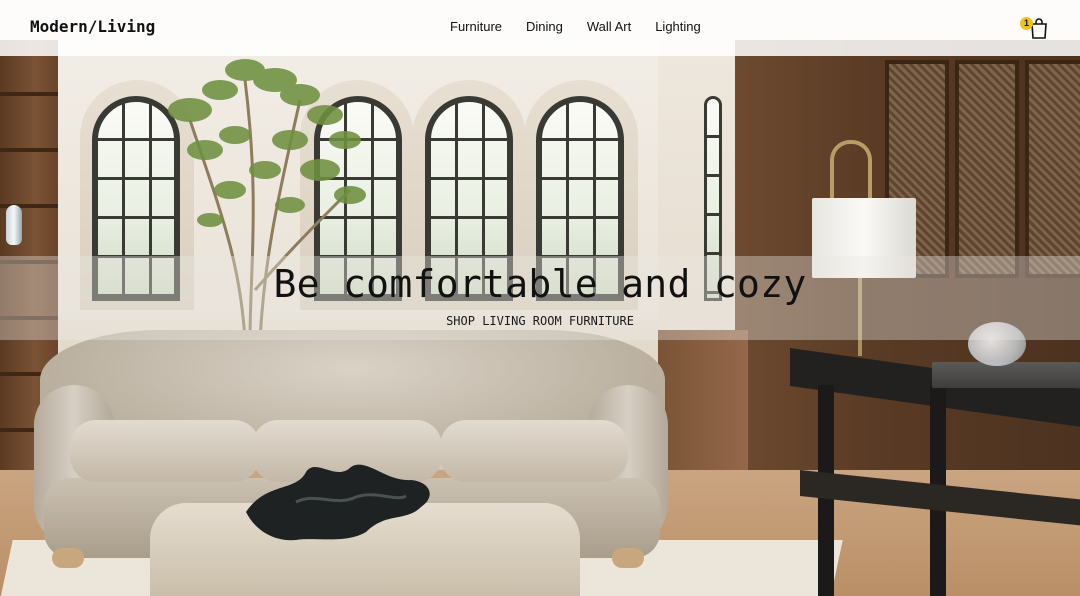  Describe the element at coordinates (1006, 375) in the screenshot. I see `books` at that location.